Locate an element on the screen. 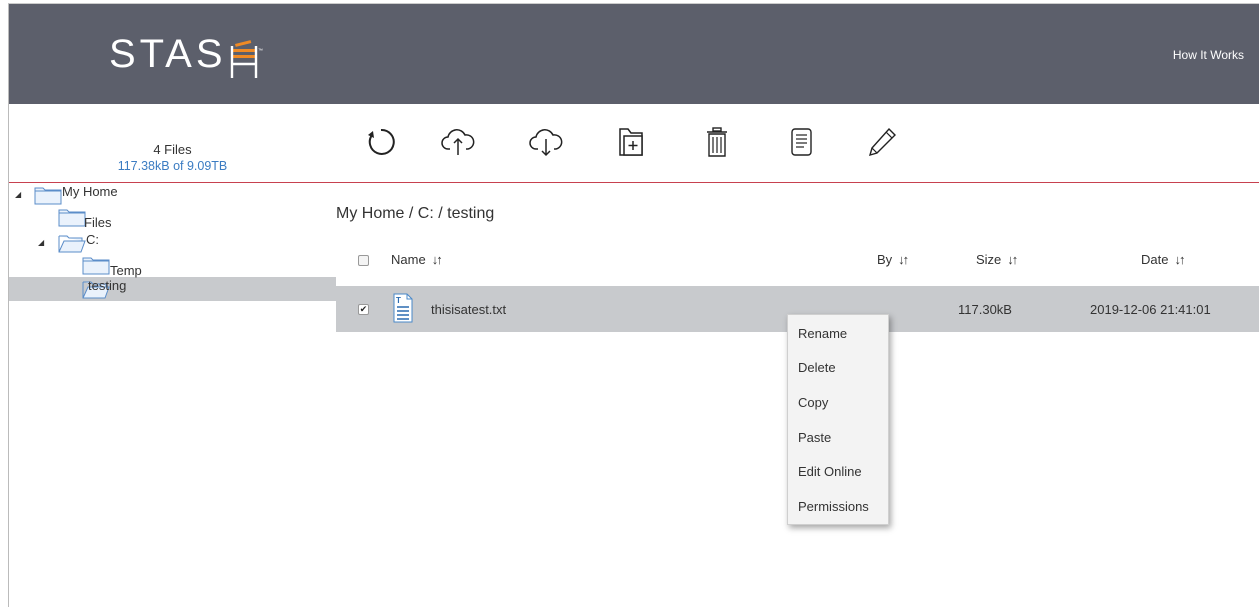  tree-node-temp: Temp is located at coordinates (112, 266).